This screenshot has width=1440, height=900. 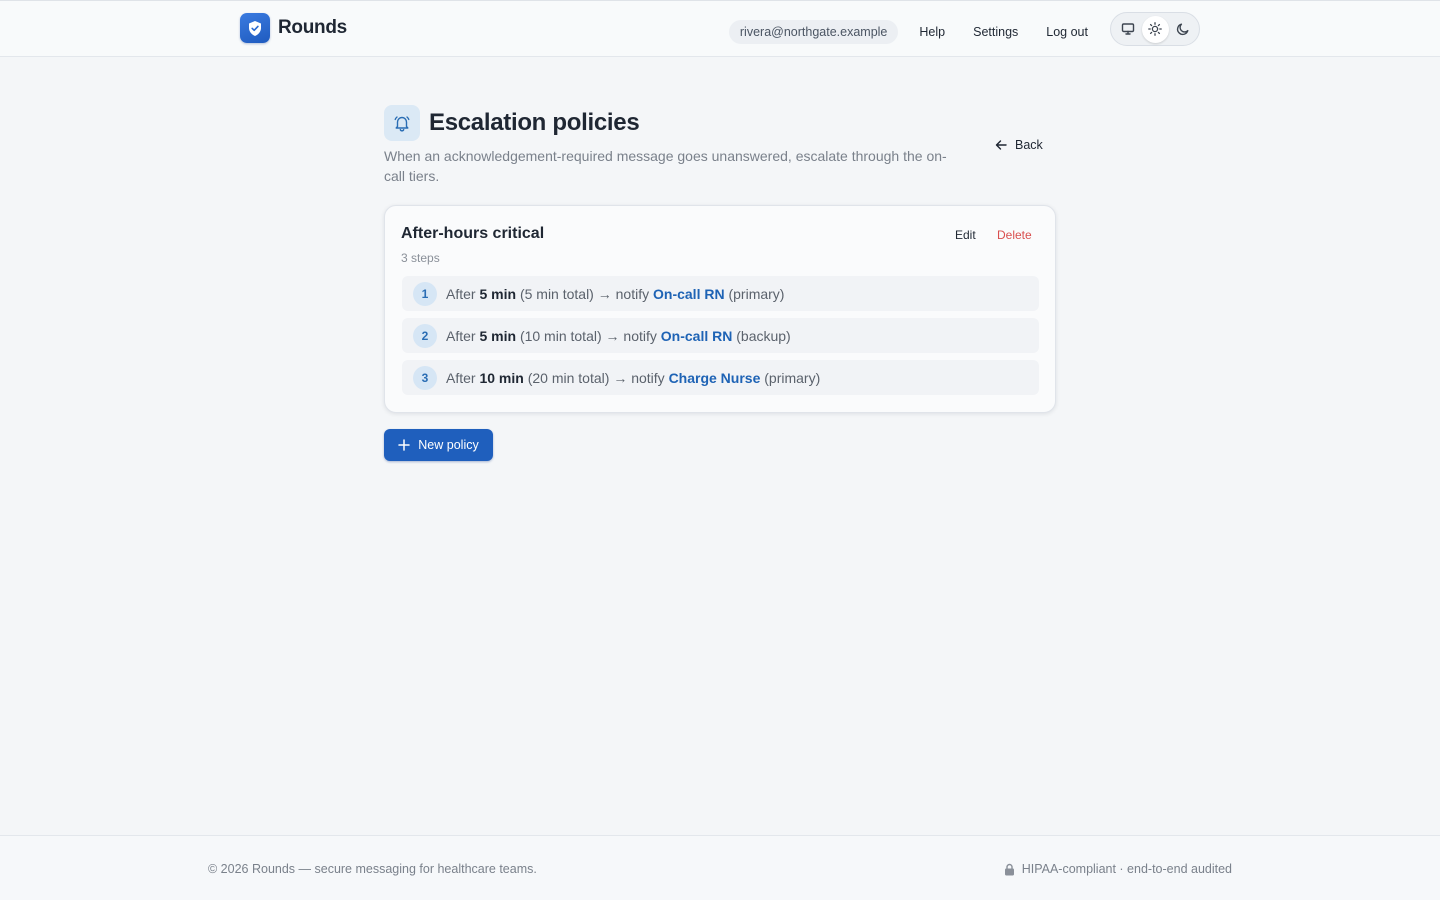 I want to click on brand-name: Rounds, so click(x=312, y=27).